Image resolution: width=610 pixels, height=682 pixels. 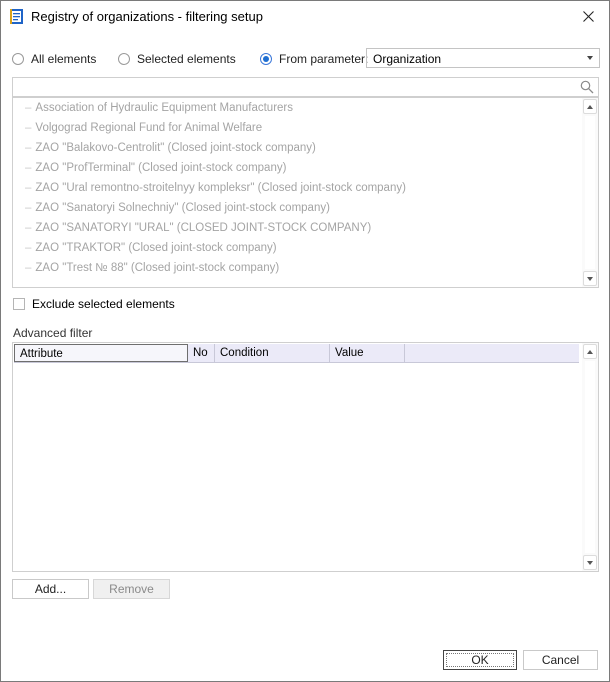 I want to click on list-scrollbar, so click(x=590, y=192).